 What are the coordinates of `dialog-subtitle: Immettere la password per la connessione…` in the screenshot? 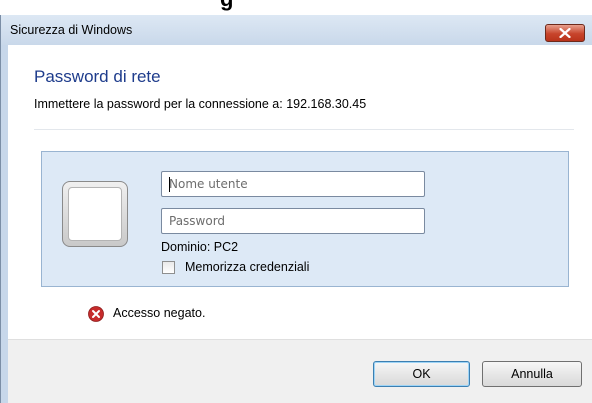 It's located at (200, 104).